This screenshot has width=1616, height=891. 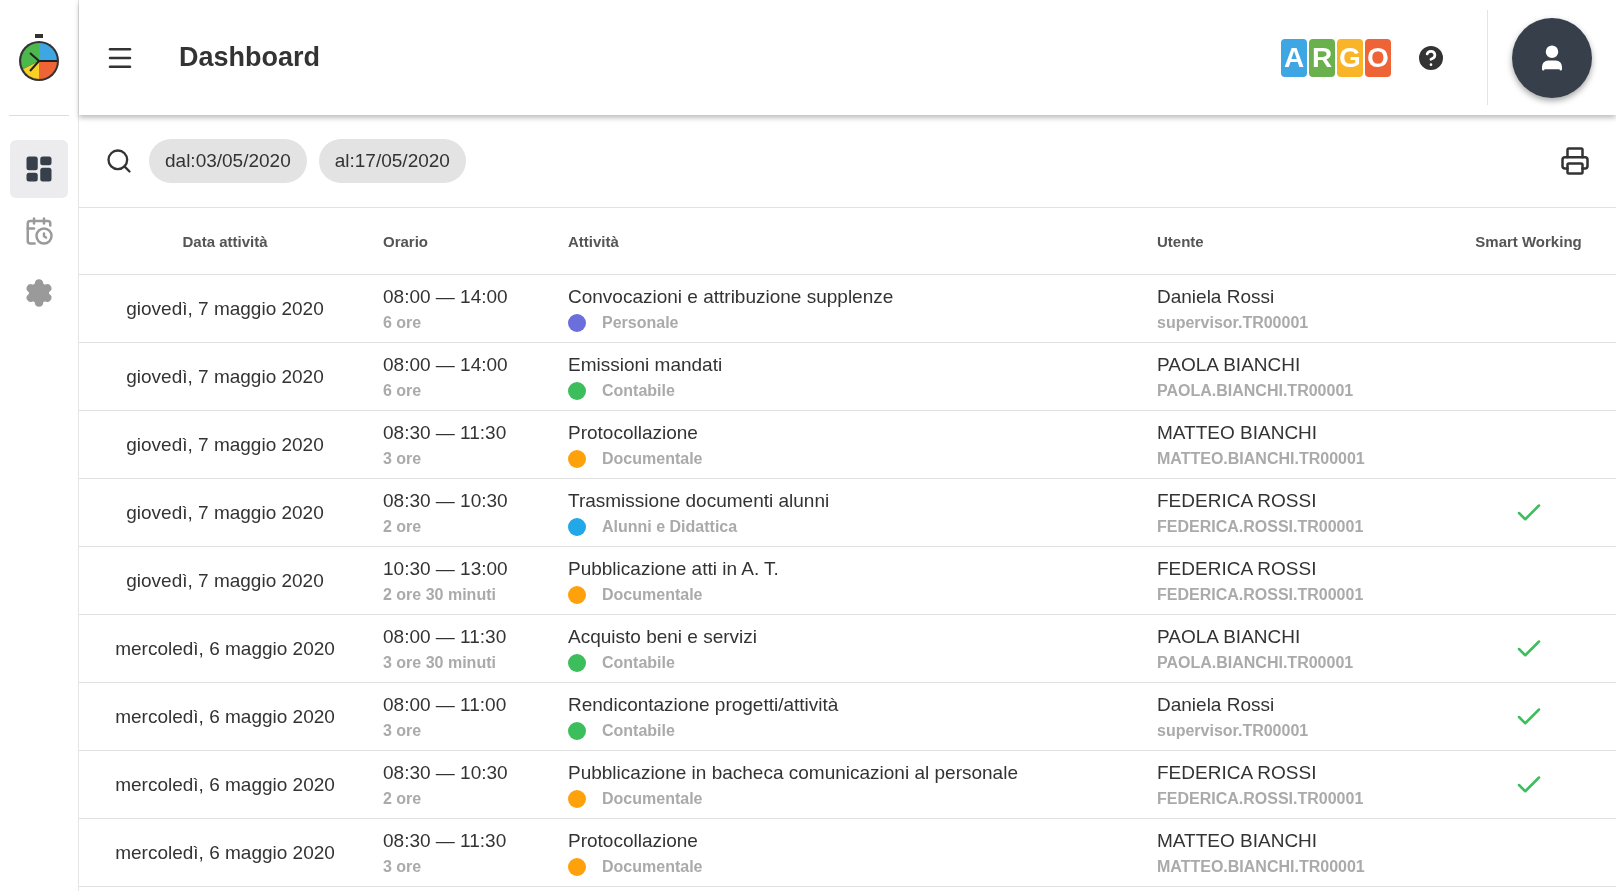 What do you see at coordinates (1350, 57) in the screenshot?
I see `logo-letter: G` at bounding box center [1350, 57].